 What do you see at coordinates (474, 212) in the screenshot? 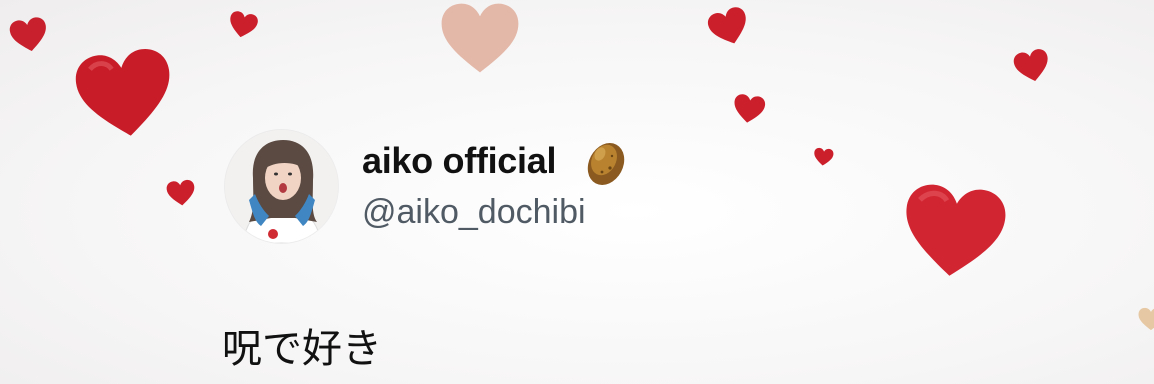
I see `profile-handle: @aiko_dochibi` at bounding box center [474, 212].